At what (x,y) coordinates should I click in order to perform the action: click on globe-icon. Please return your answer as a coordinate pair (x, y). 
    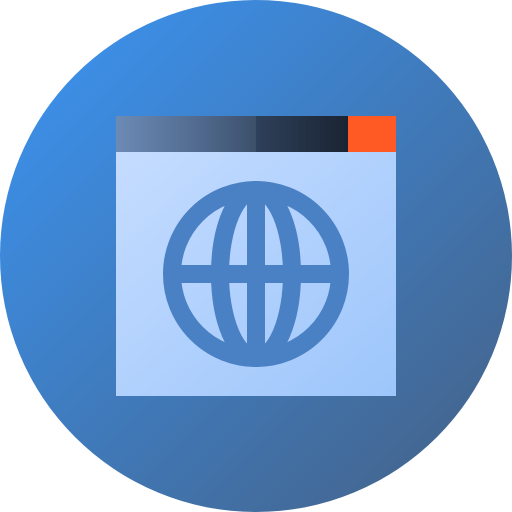
    Looking at the image, I should click on (256, 274).